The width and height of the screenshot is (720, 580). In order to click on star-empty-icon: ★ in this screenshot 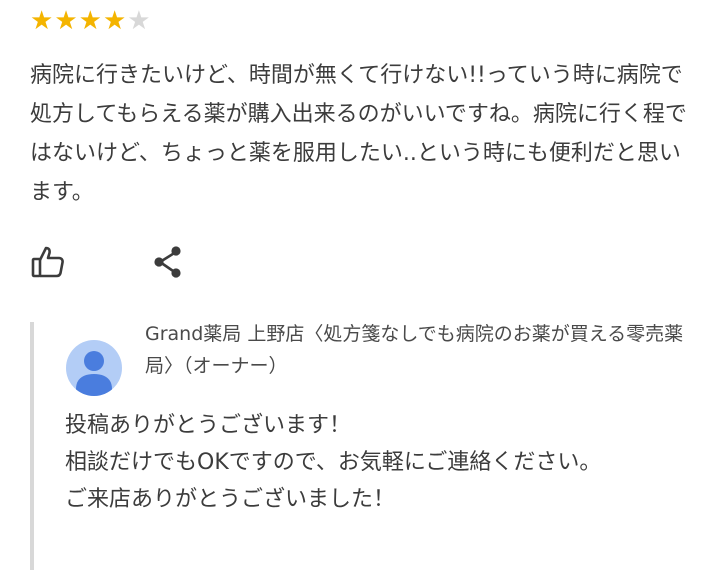, I will do `click(139, 21)`.